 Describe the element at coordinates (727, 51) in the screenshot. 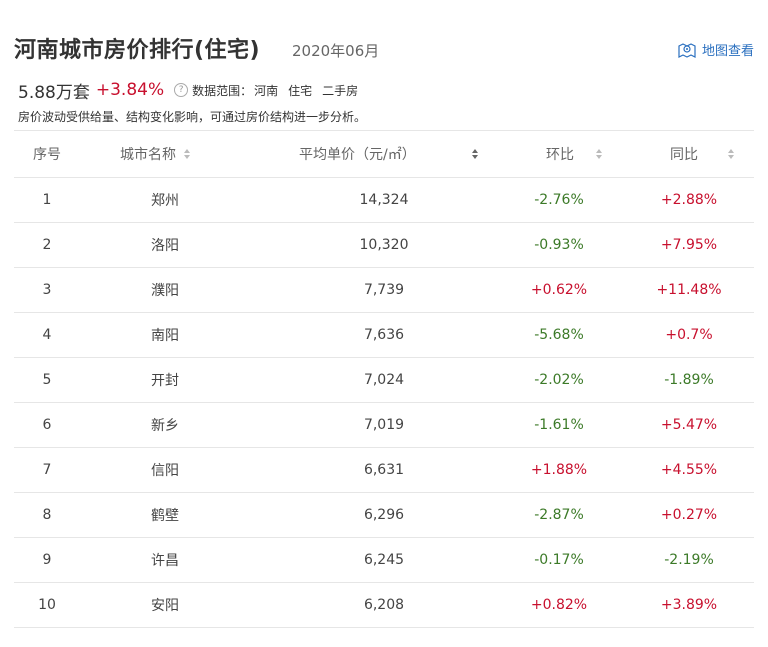

I see `map-view-label: 地图查看` at that location.